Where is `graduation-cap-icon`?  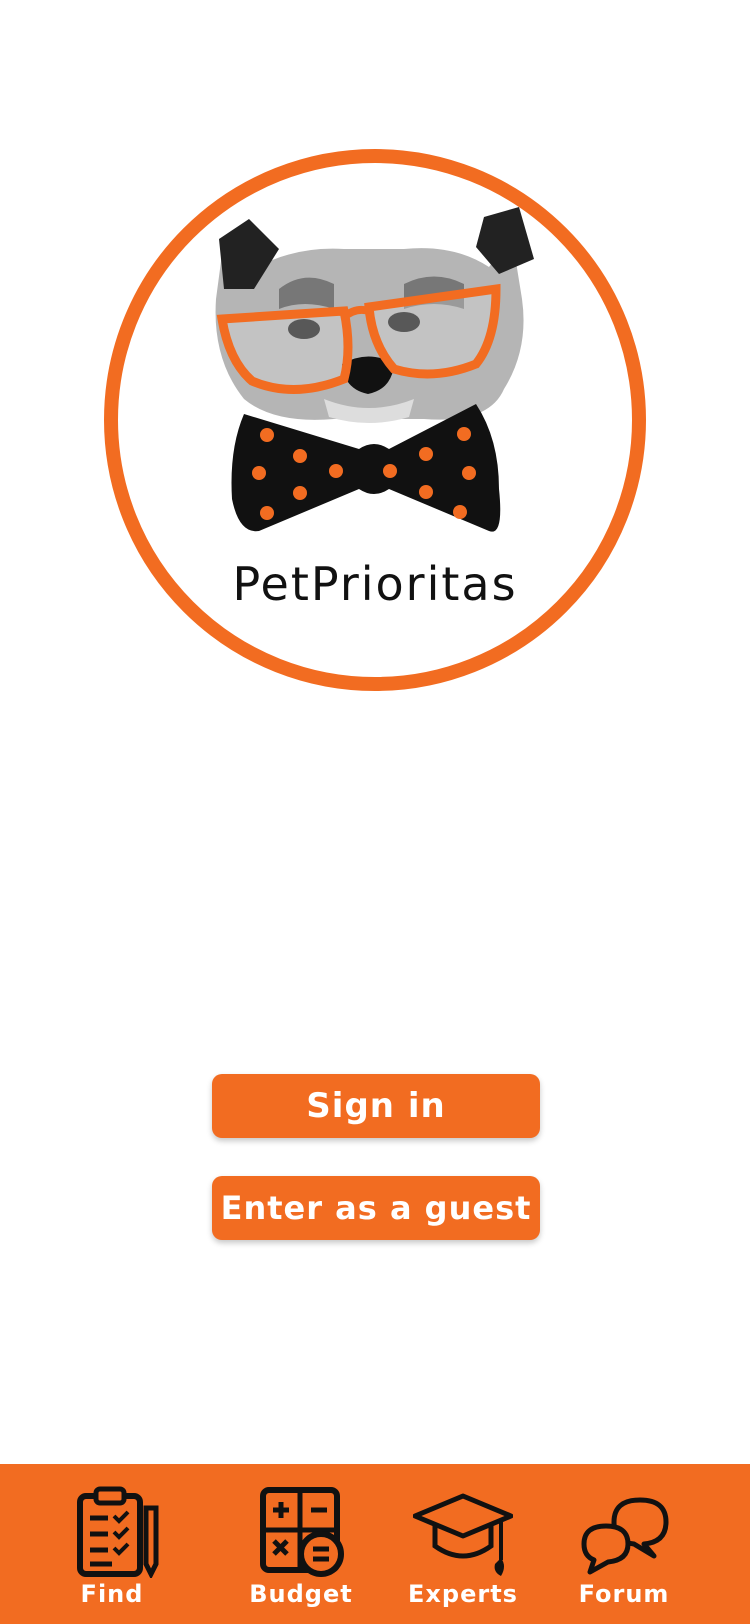
graduation-cap-icon is located at coordinates (463, 1534).